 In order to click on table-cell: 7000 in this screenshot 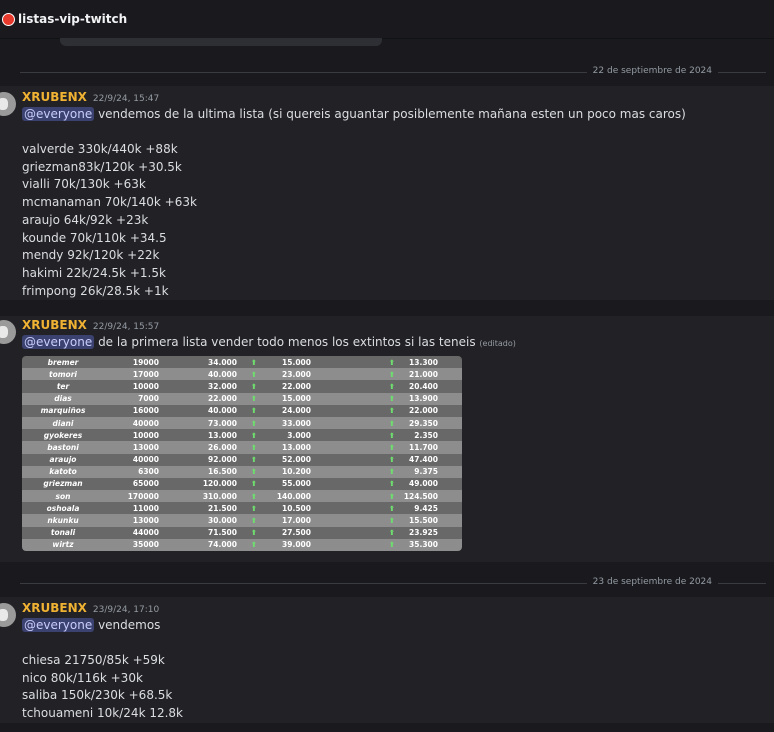, I will do `click(148, 399)`.